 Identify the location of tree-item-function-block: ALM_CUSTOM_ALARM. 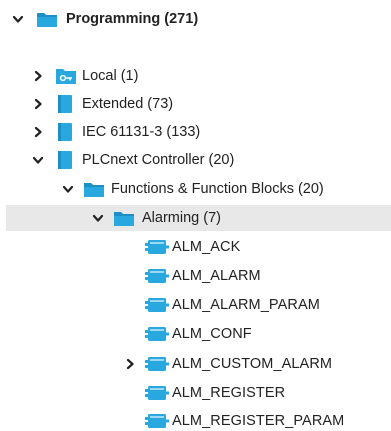
(195, 364).